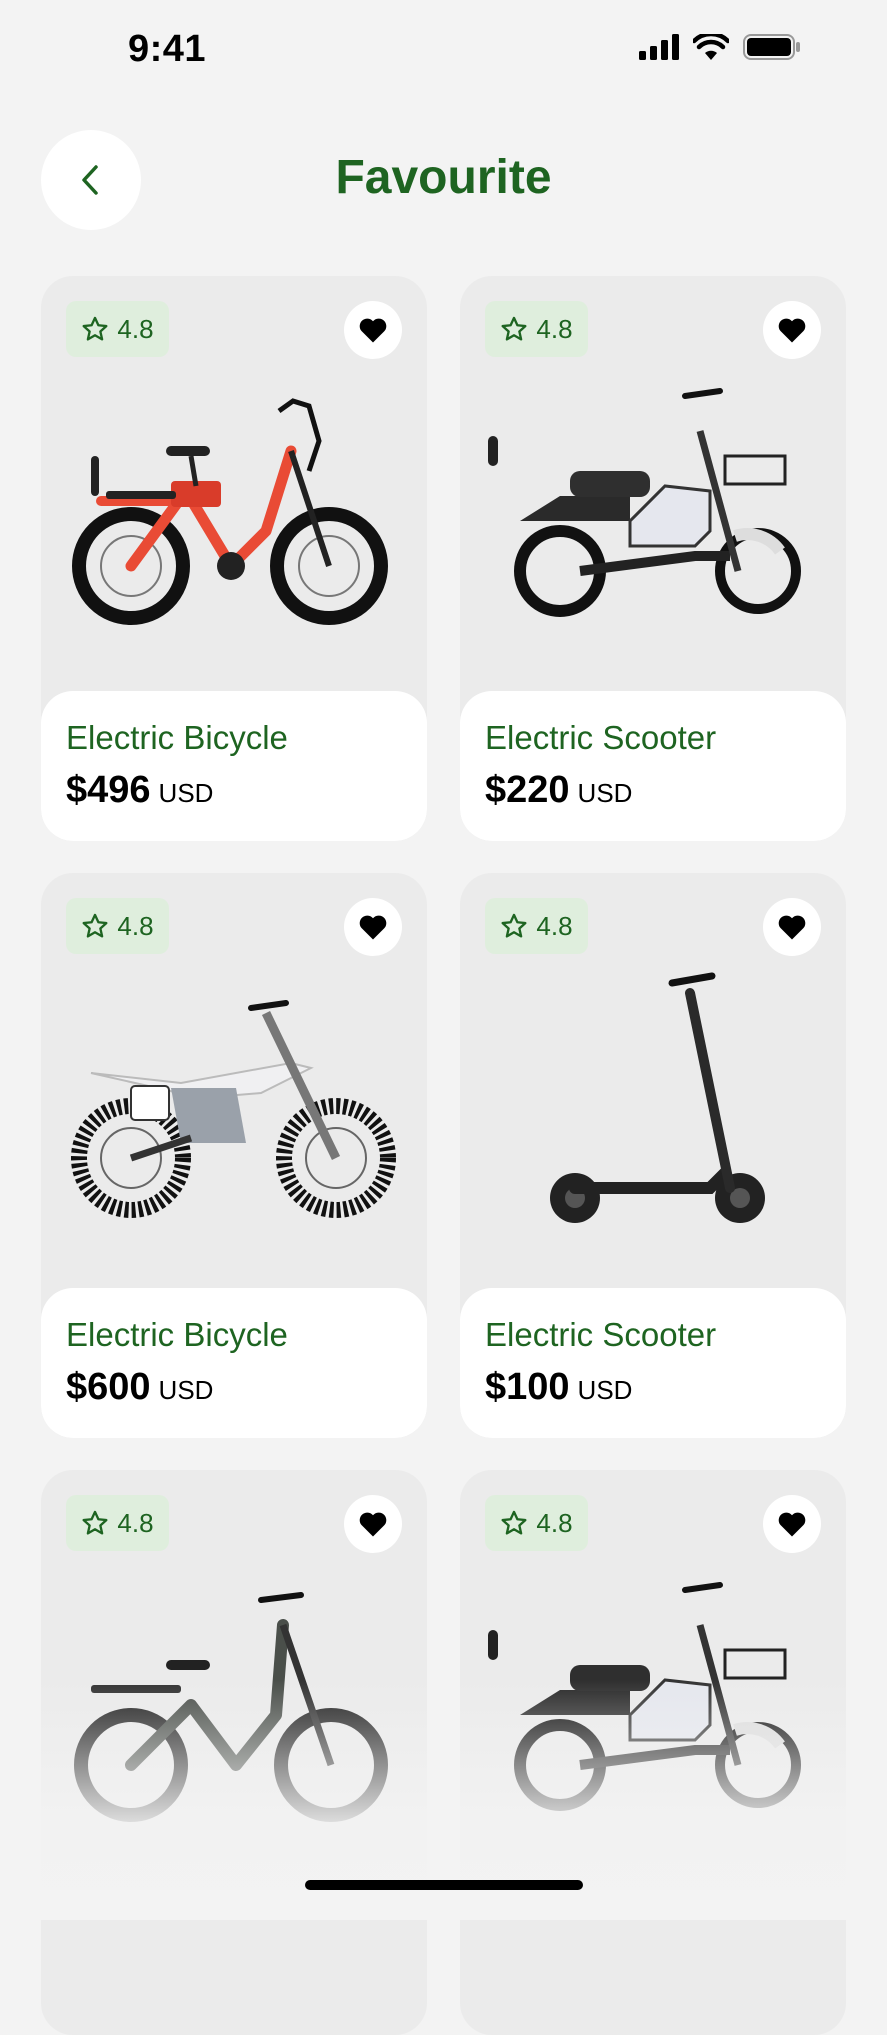 The width and height of the screenshot is (887, 2035). Describe the element at coordinates (443, 50) in the screenshot. I see `status-bar: 9:41` at that location.